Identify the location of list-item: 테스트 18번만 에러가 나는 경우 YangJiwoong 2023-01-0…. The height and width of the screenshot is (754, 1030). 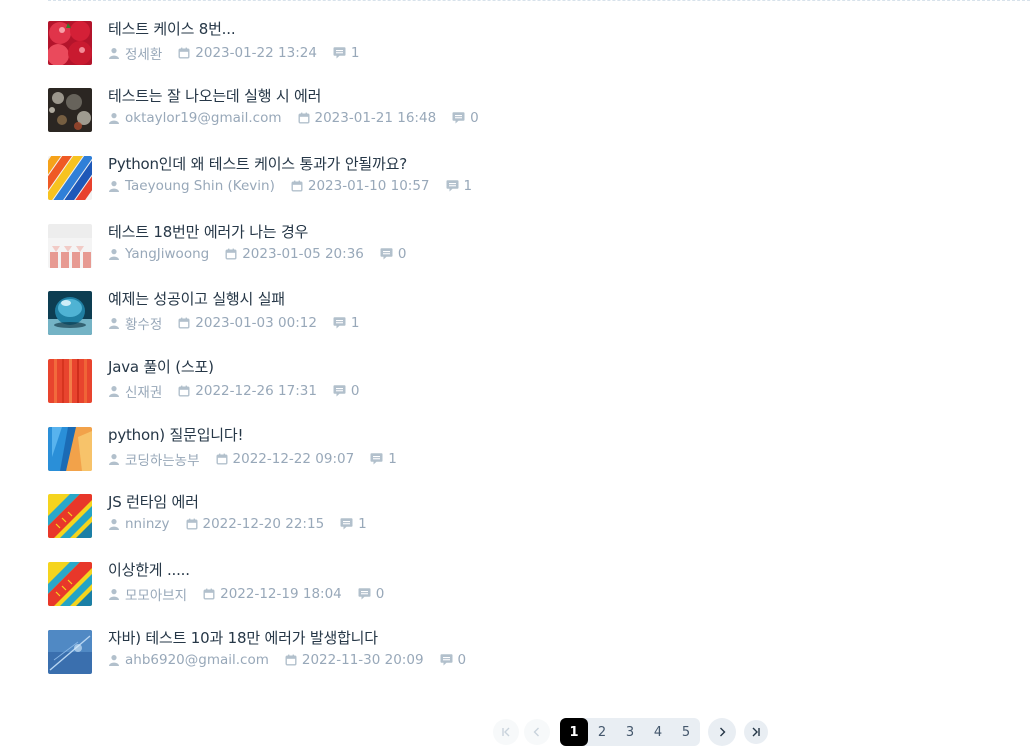
(498, 244).